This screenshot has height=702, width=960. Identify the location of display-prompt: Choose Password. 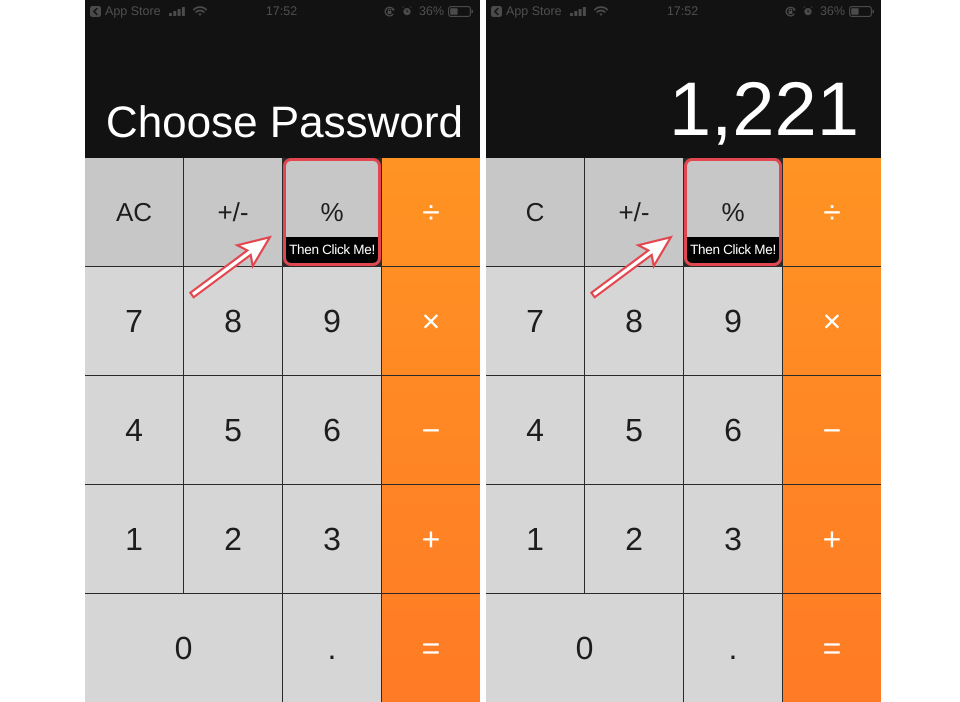
(285, 125).